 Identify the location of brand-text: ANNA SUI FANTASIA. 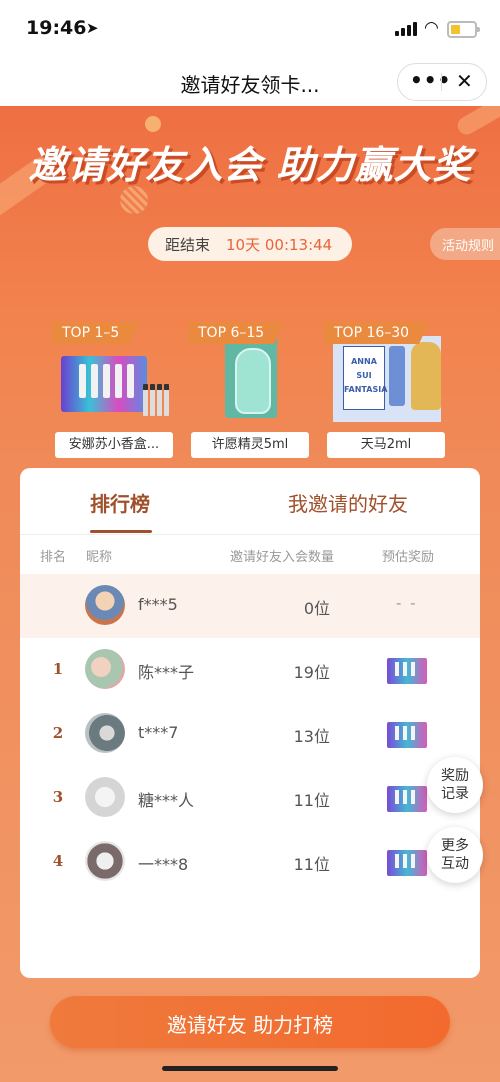
(366, 375).